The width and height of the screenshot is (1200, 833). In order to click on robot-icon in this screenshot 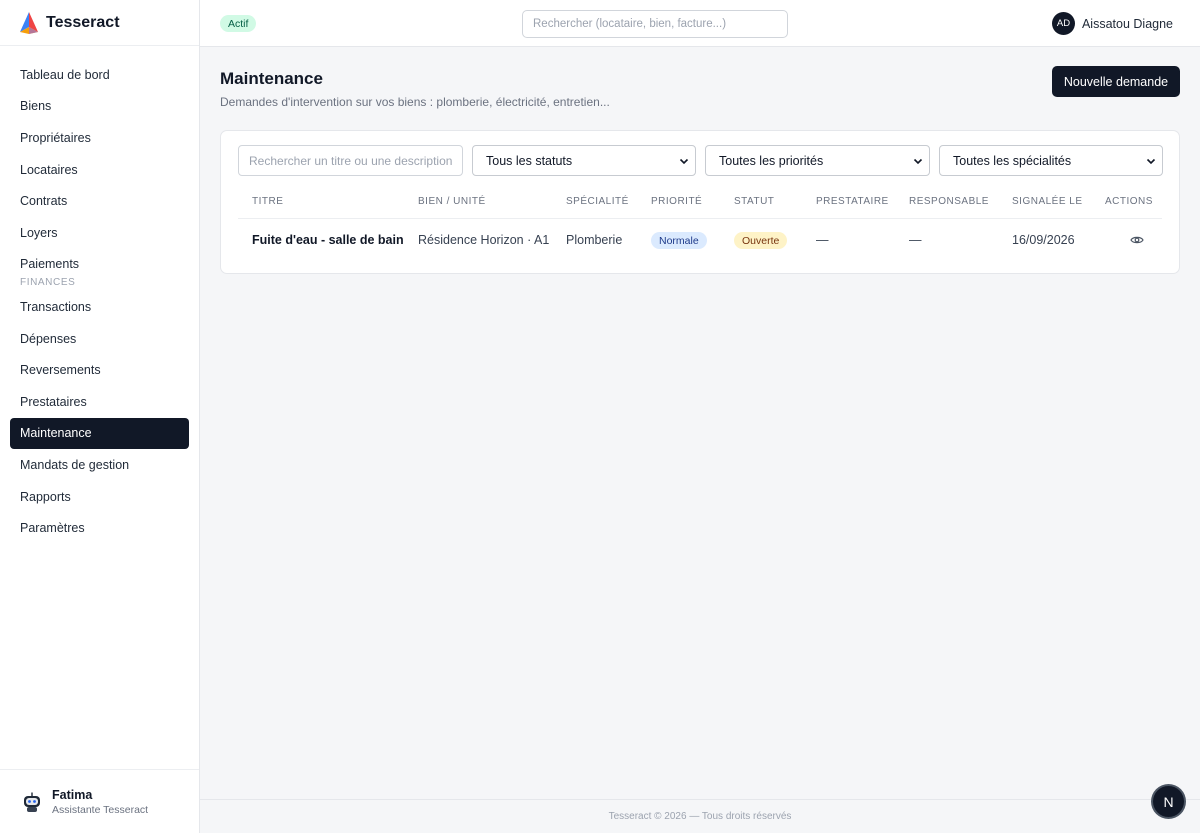, I will do `click(32, 802)`.